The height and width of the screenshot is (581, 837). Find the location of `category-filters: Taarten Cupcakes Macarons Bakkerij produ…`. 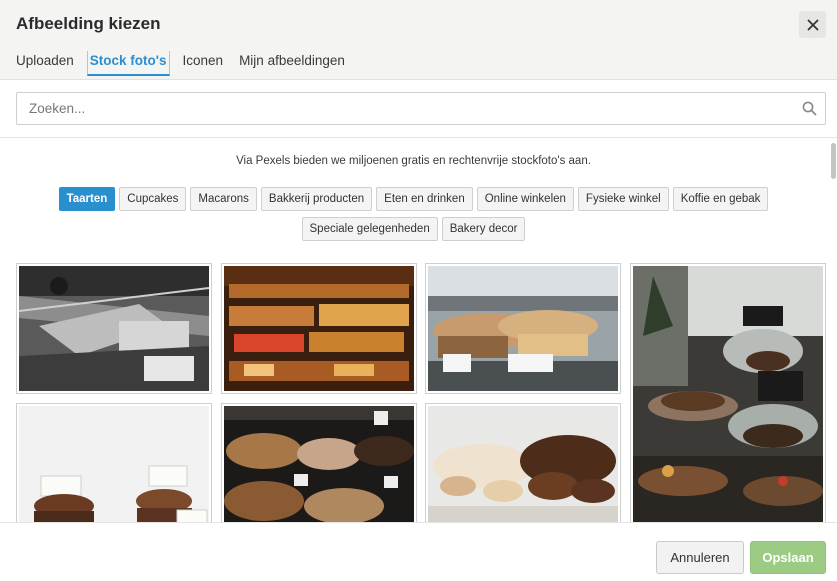

category-filters: Taarten Cupcakes Macarons Bakkerij produ… is located at coordinates (413, 214).